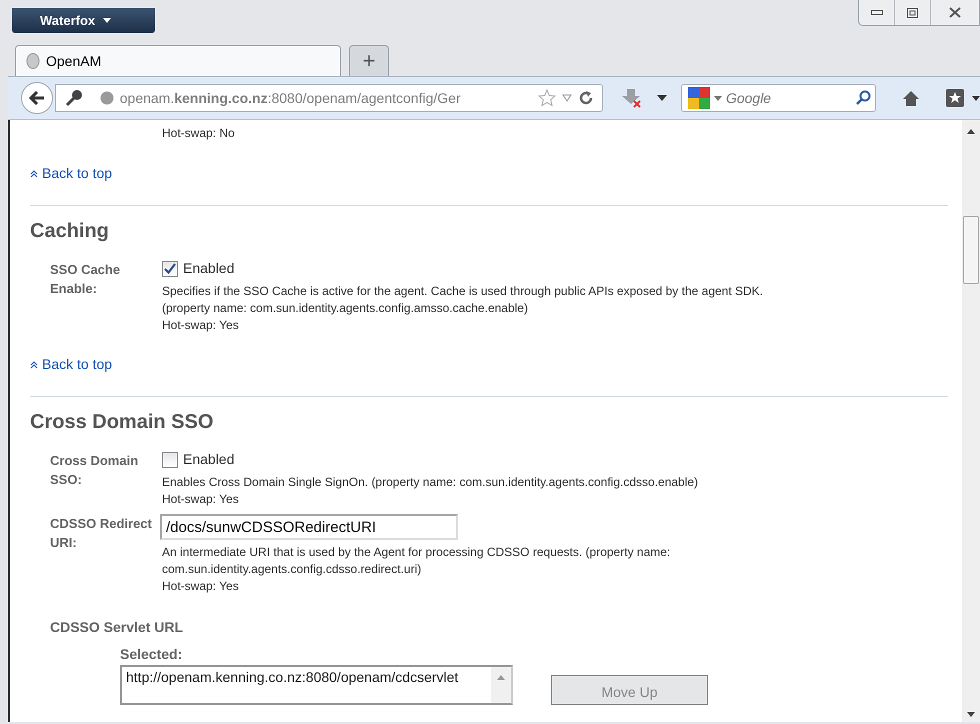 The image size is (980, 724). What do you see at coordinates (971, 714) in the screenshot?
I see `scroll-down-icon` at bounding box center [971, 714].